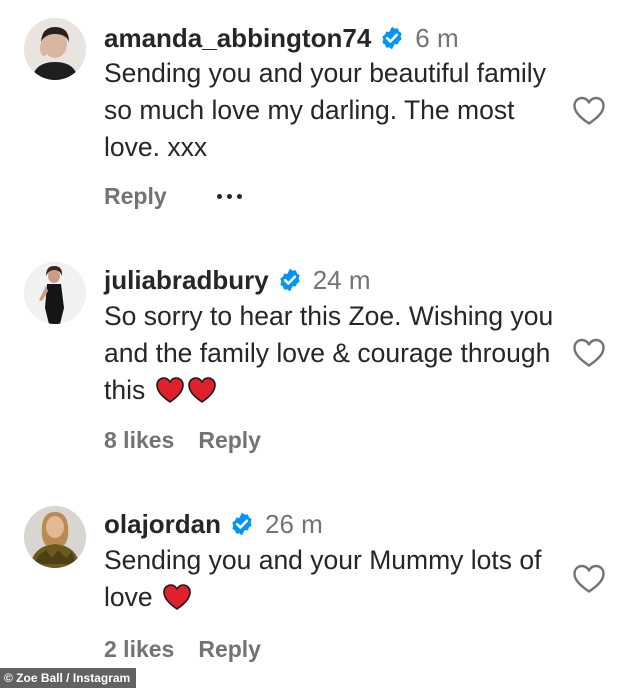 The height and width of the screenshot is (688, 634). I want to click on username: olajordan, so click(162, 524).